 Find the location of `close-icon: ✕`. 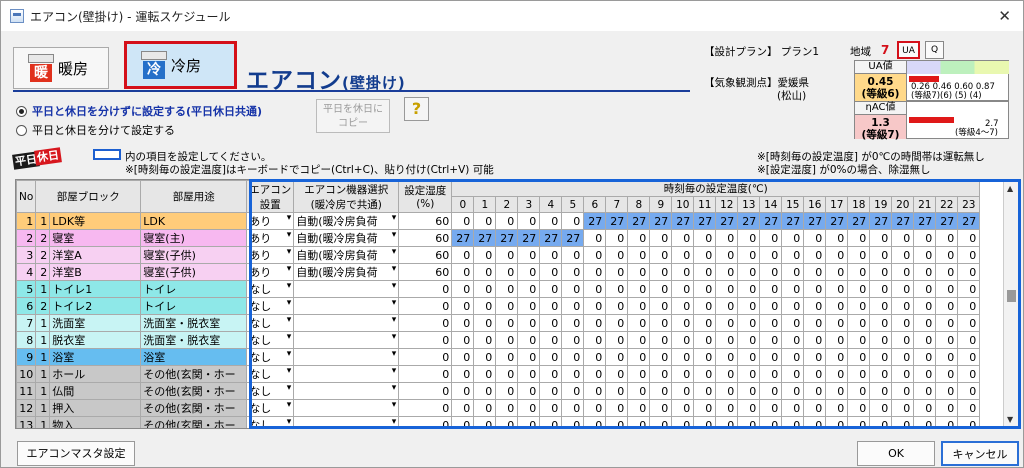

close-icon: ✕ is located at coordinates (1004, 16).